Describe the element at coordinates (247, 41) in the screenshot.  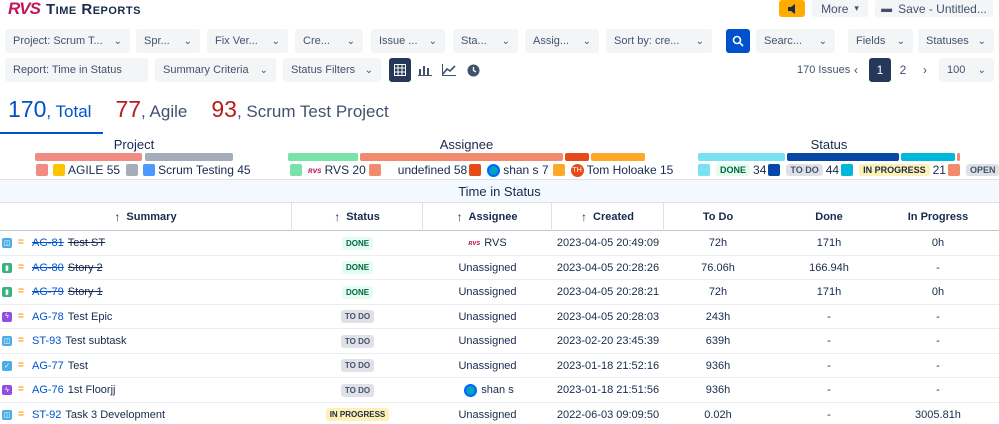
I see `filter-fix-version: Fix Ver... ⌄` at that location.